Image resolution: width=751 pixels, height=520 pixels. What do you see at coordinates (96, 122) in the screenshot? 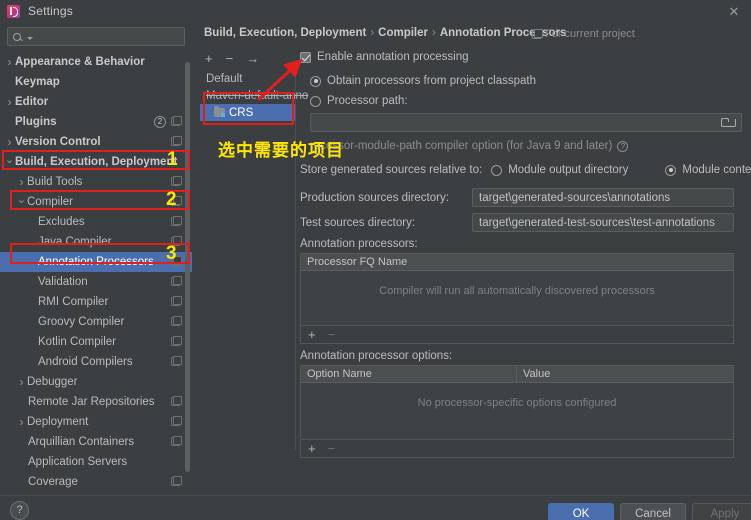
I see `sidebar-item-plugins: Plugins 2` at bounding box center [96, 122].